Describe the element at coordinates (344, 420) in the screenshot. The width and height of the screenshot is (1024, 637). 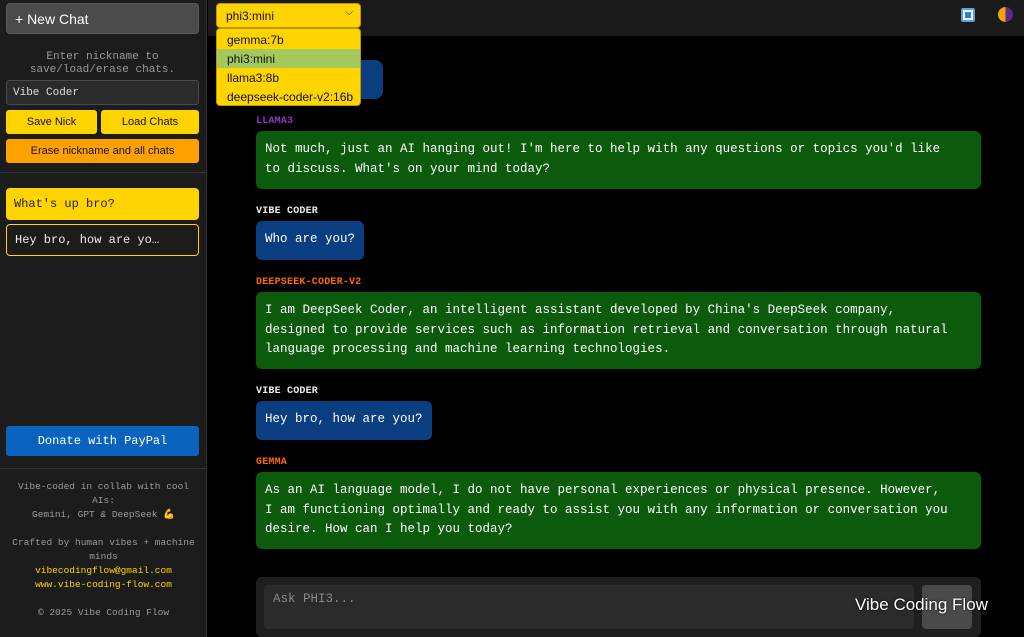
I see `user-message-bubble: Hey bro, how are you?` at that location.